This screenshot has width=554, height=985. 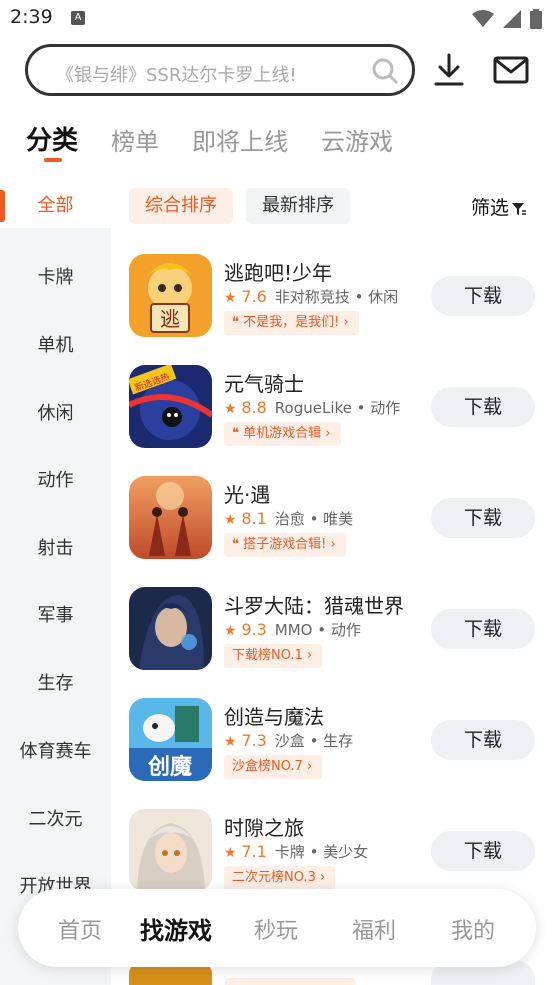 I want to click on game-meta: ★ 8.1 治愈 • 唯美, so click(x=288, y=518).